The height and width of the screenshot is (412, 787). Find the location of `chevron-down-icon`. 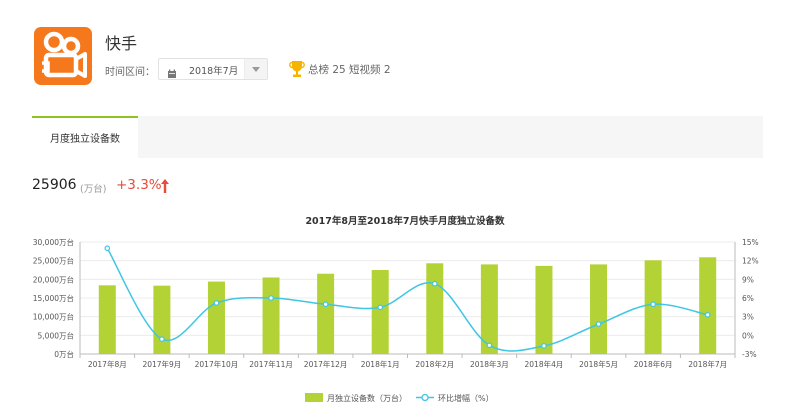

chevron-down-icon is located at coordinates (255, 69).